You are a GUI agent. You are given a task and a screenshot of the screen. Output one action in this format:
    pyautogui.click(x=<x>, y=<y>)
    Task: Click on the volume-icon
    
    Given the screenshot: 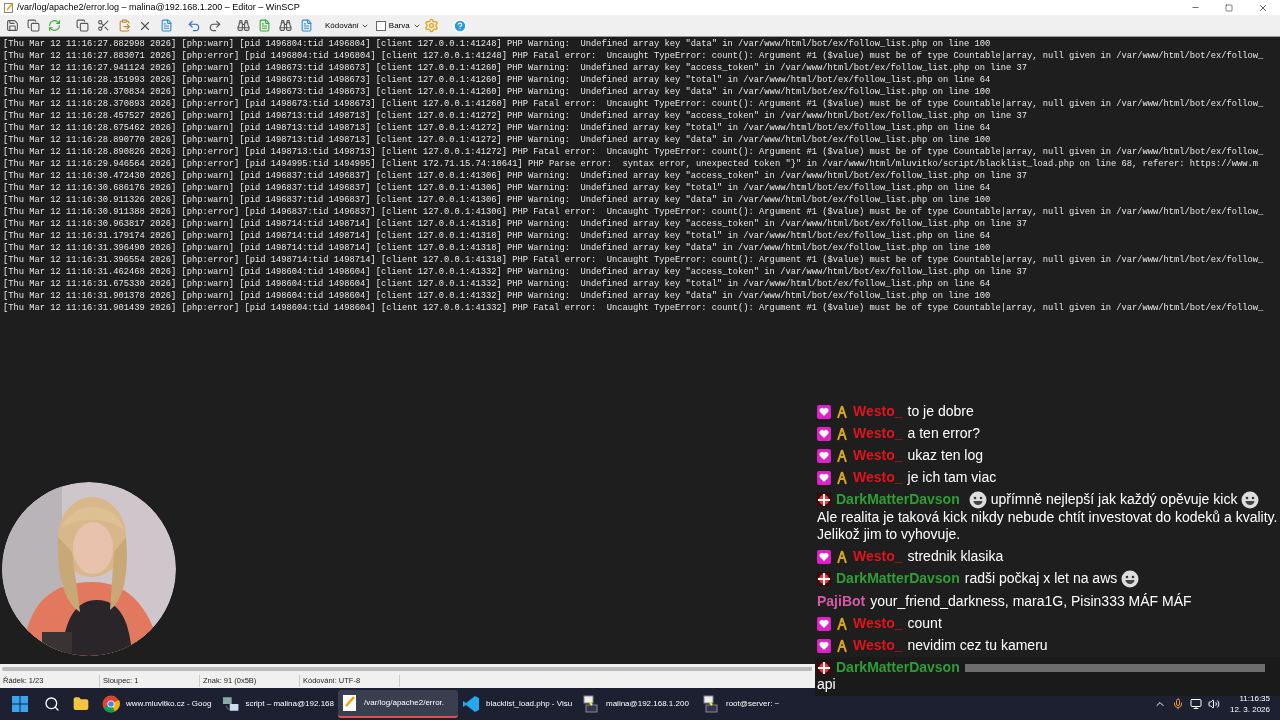 What is the action you would take?
    pyautogui.click(x=1213, y=704)
    